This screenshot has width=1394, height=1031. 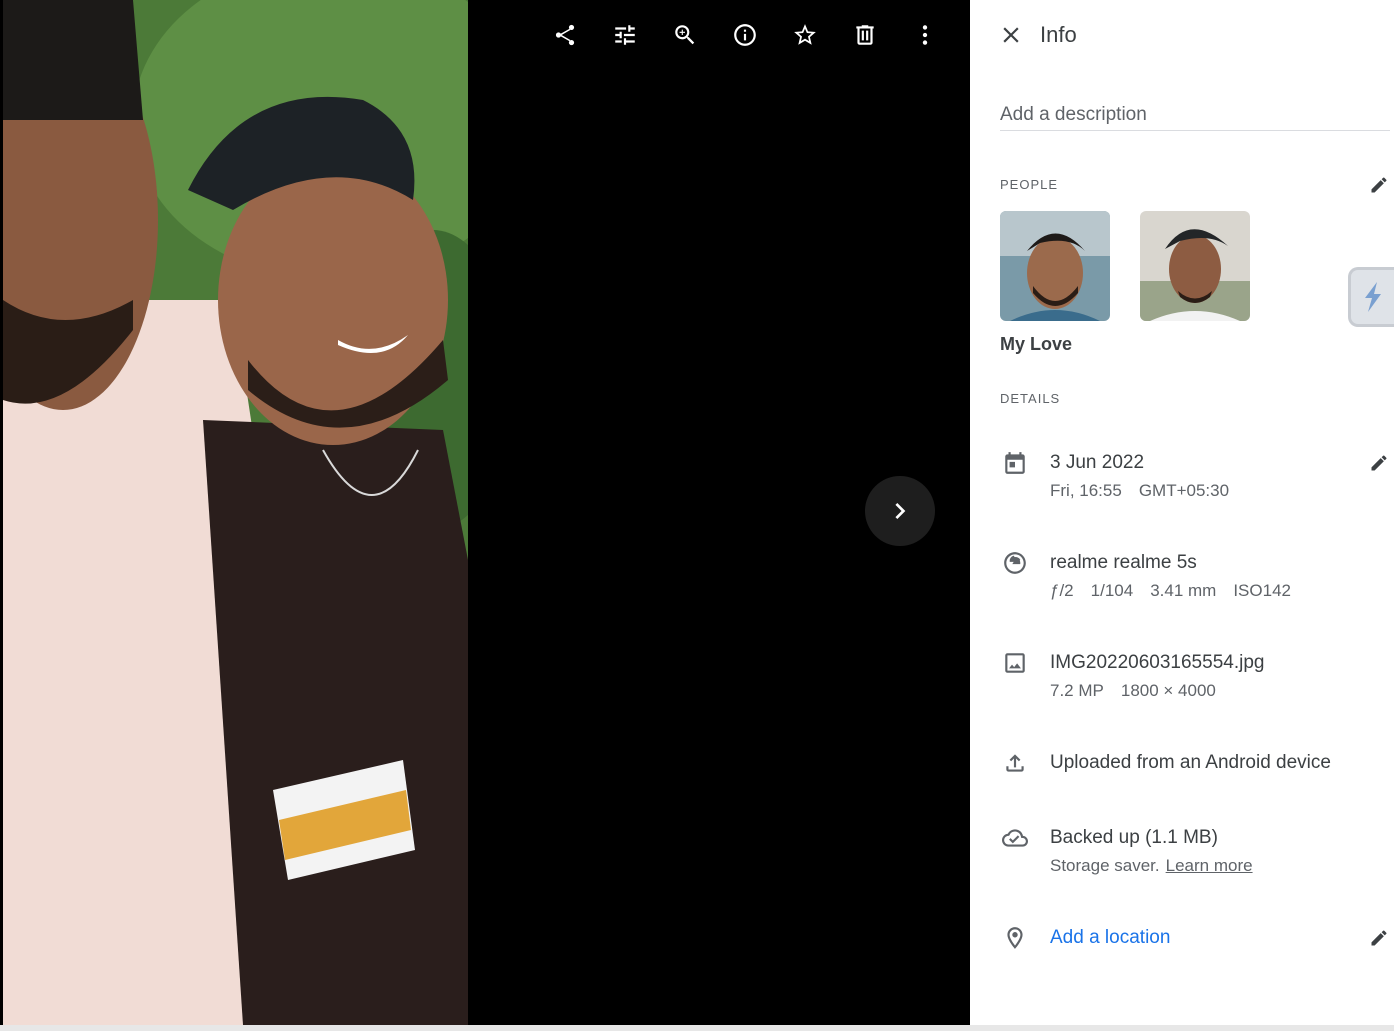 I want to click on file-info: 7.2 MP 1800 × 4000, so click(x=1141, y=691).